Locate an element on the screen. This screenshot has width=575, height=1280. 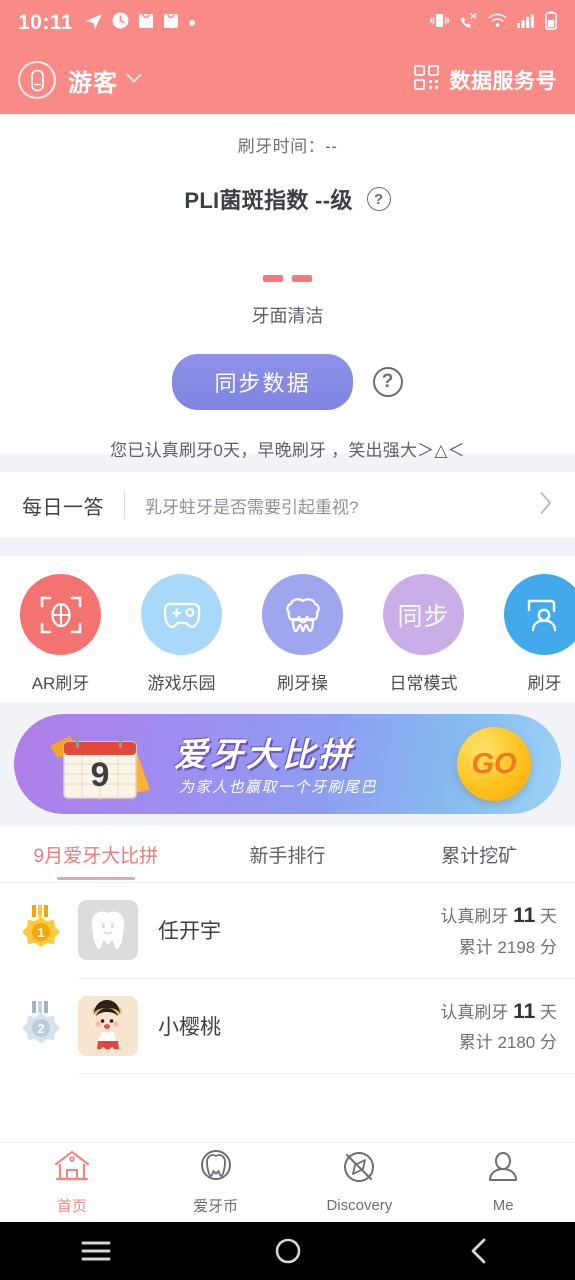
dash-left is located at coordinates (273, 278).